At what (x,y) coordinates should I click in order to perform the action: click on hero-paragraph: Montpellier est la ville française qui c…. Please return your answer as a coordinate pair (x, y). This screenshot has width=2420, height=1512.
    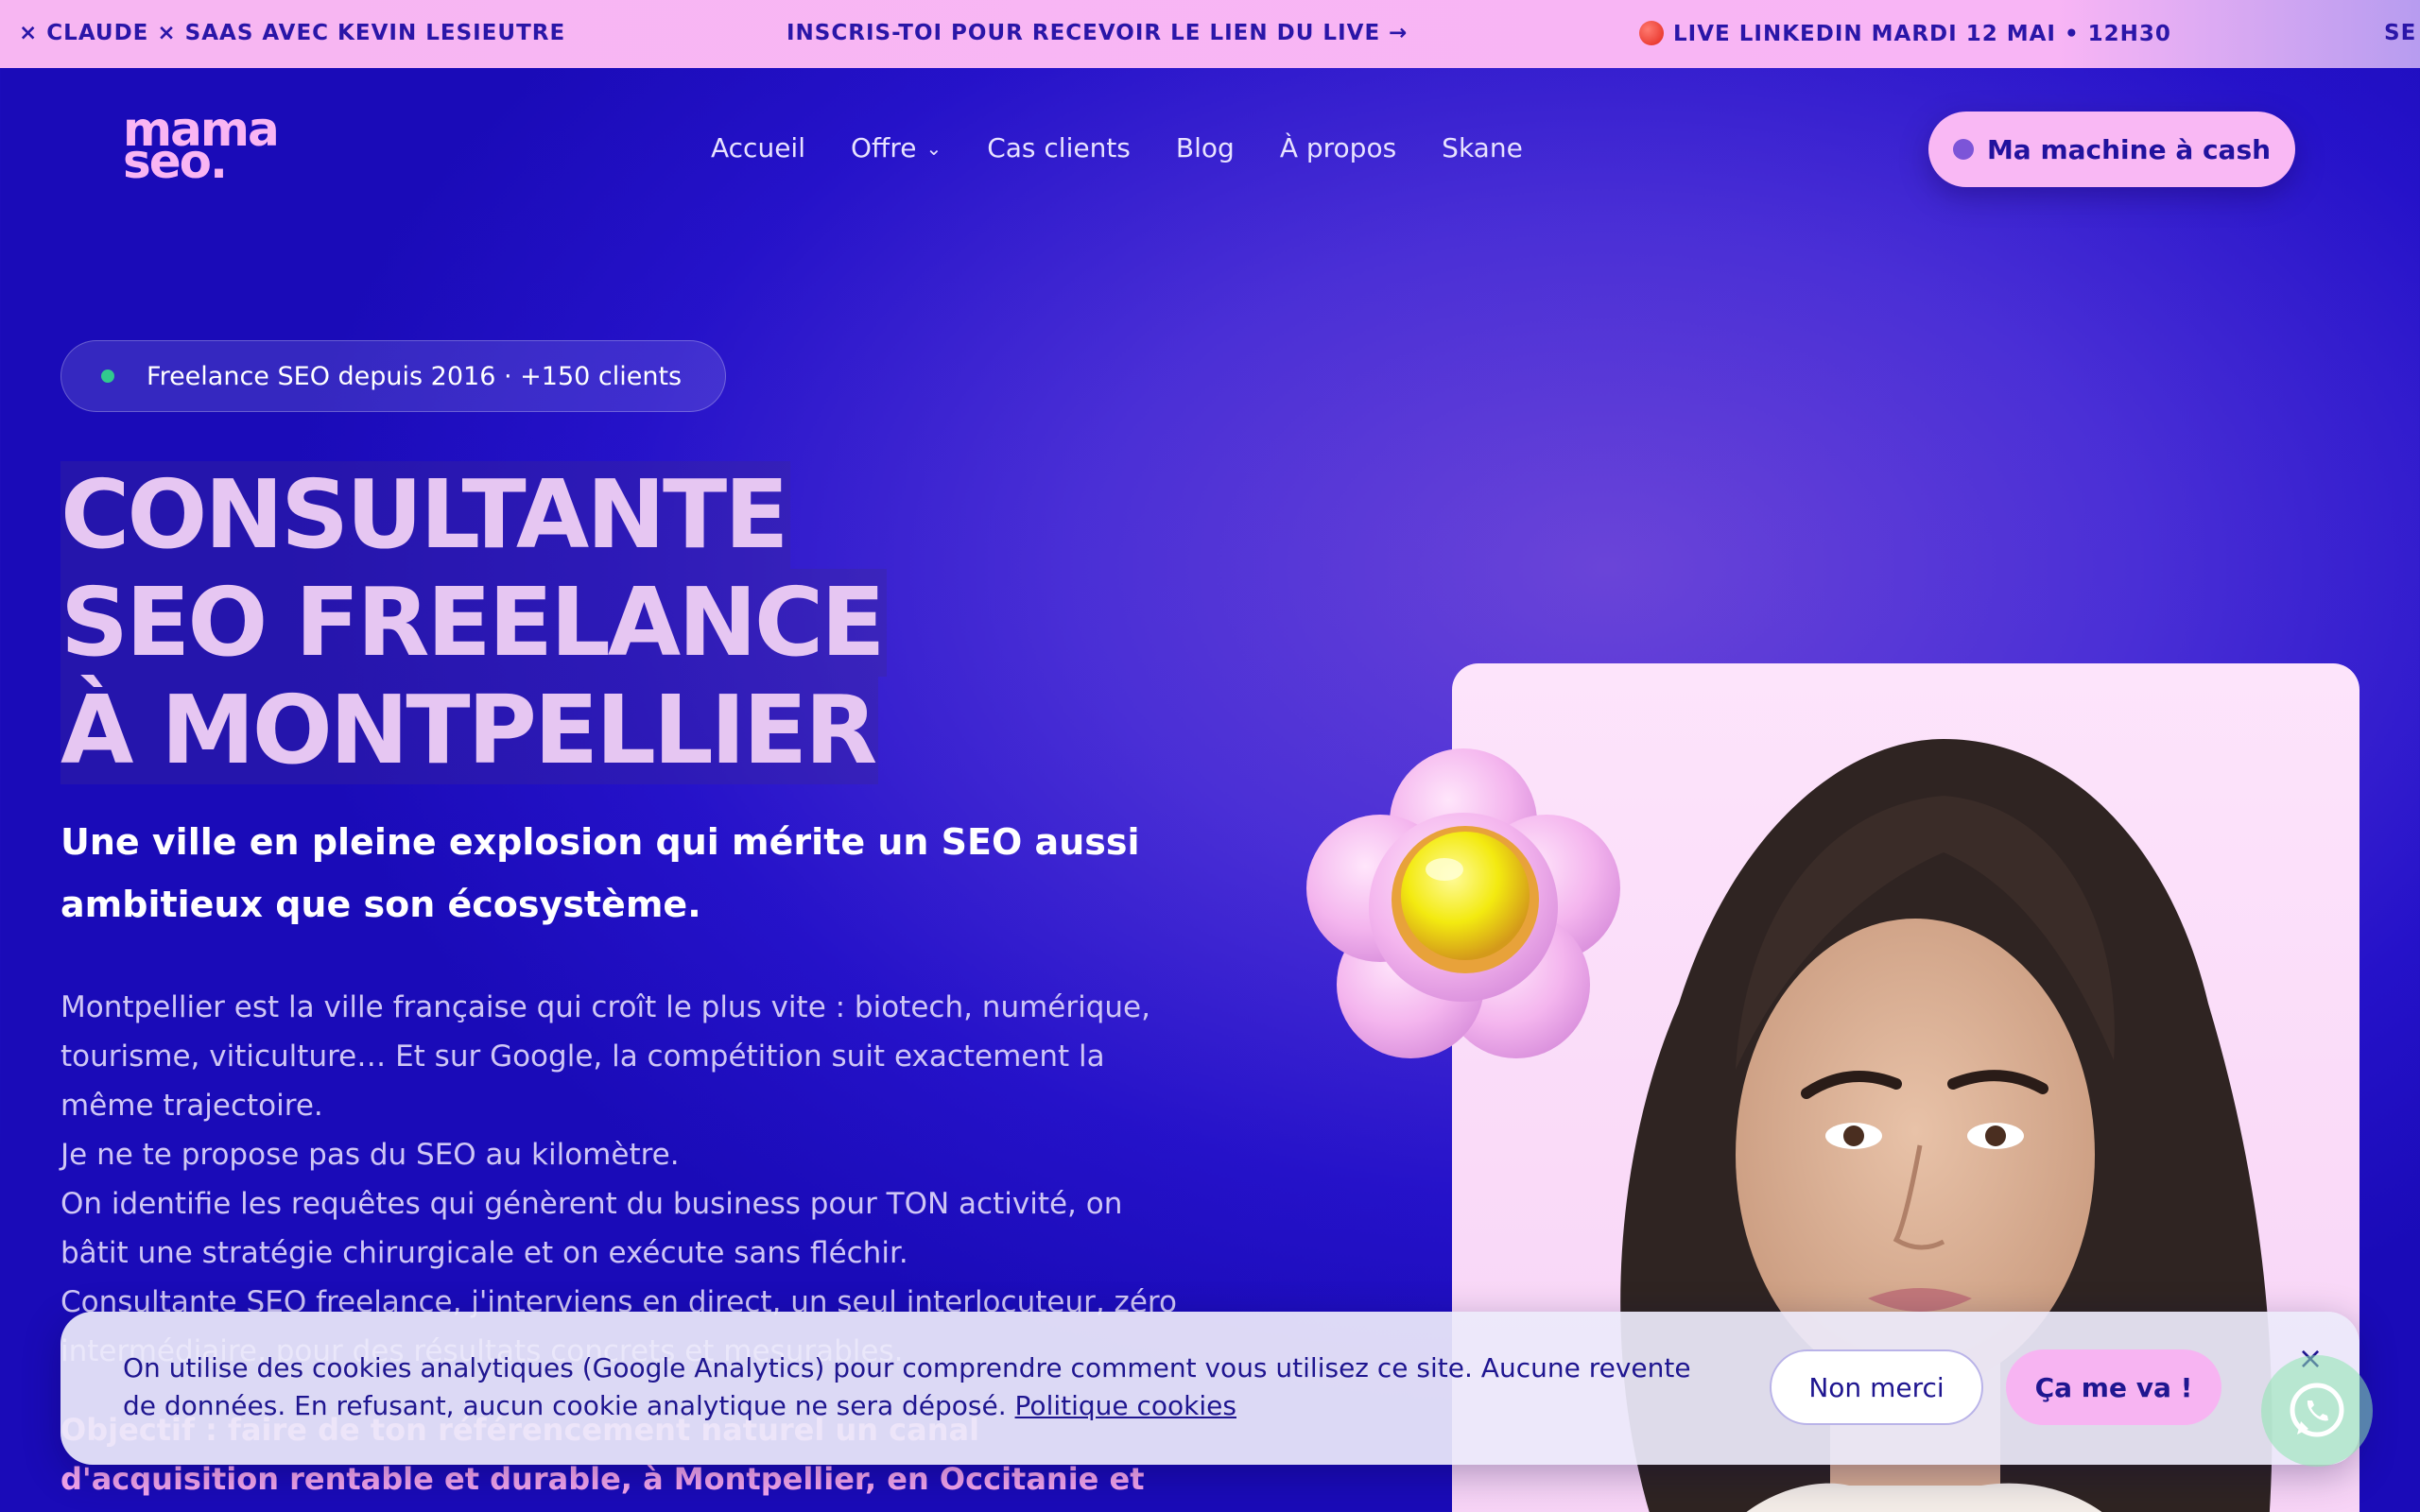
    Looking at the image, I should click on (605, 1056).